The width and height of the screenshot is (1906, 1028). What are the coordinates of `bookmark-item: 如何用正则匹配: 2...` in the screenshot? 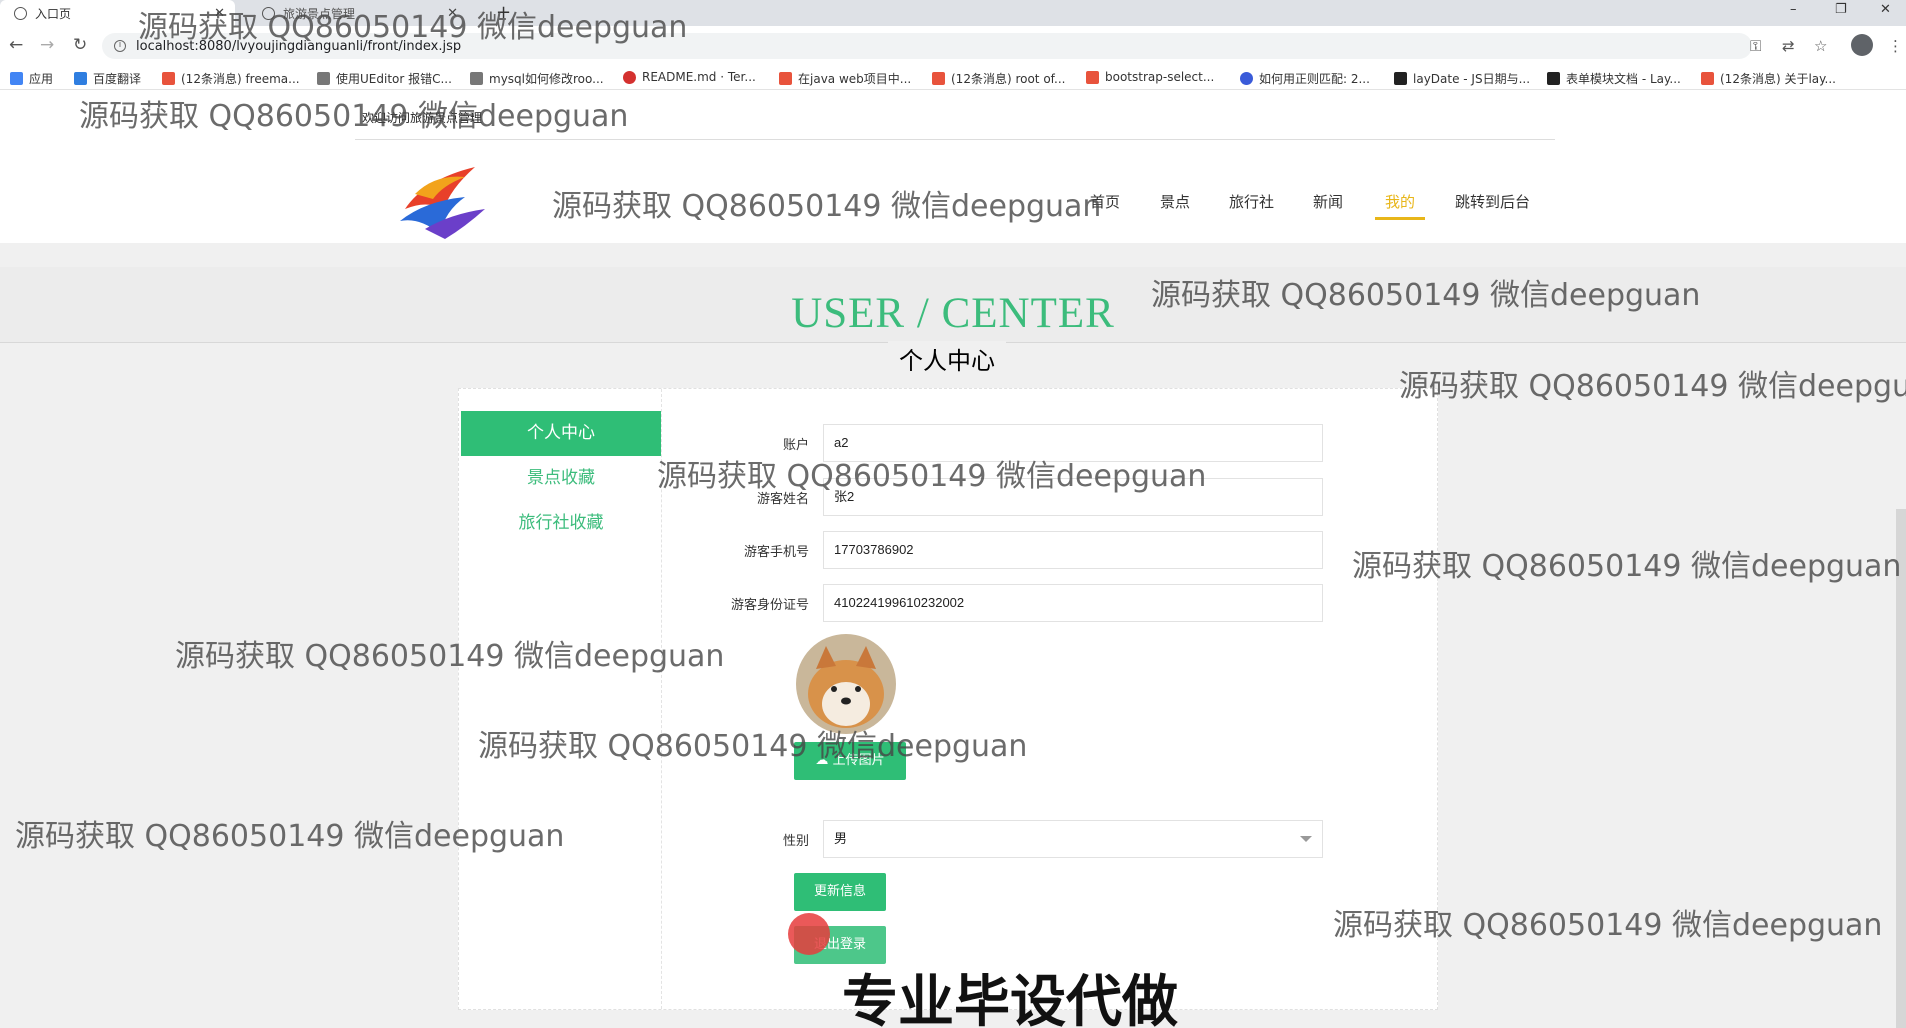 It's located at (1305, 78).